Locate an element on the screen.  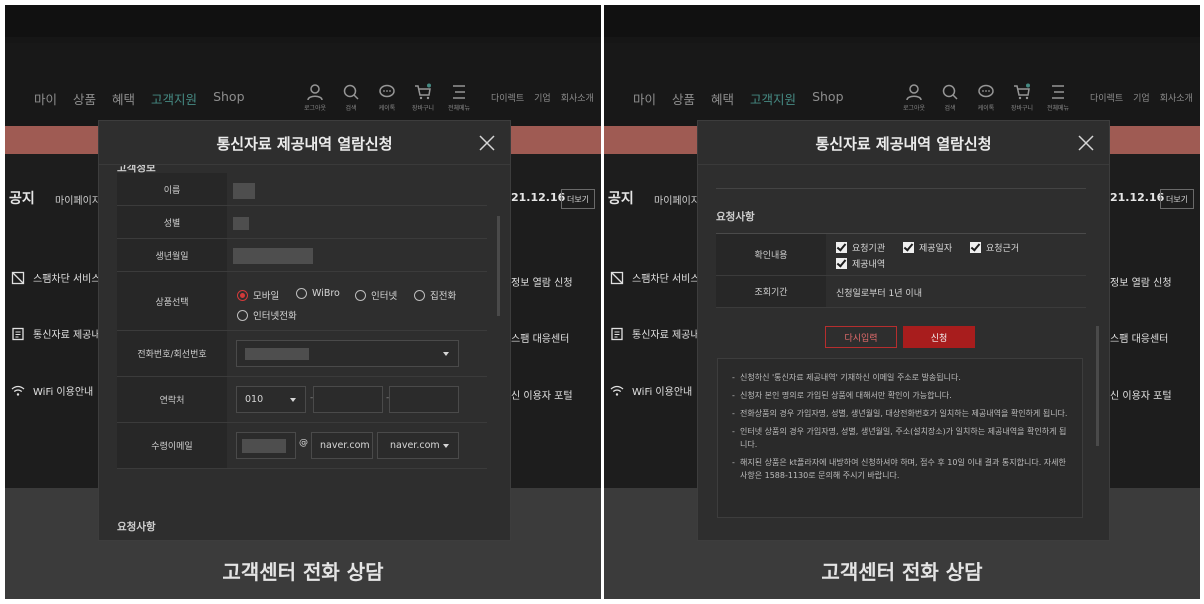
row-period: 조회기간 신청일로부터 1년 이내 is located at coordinates (901, 292).